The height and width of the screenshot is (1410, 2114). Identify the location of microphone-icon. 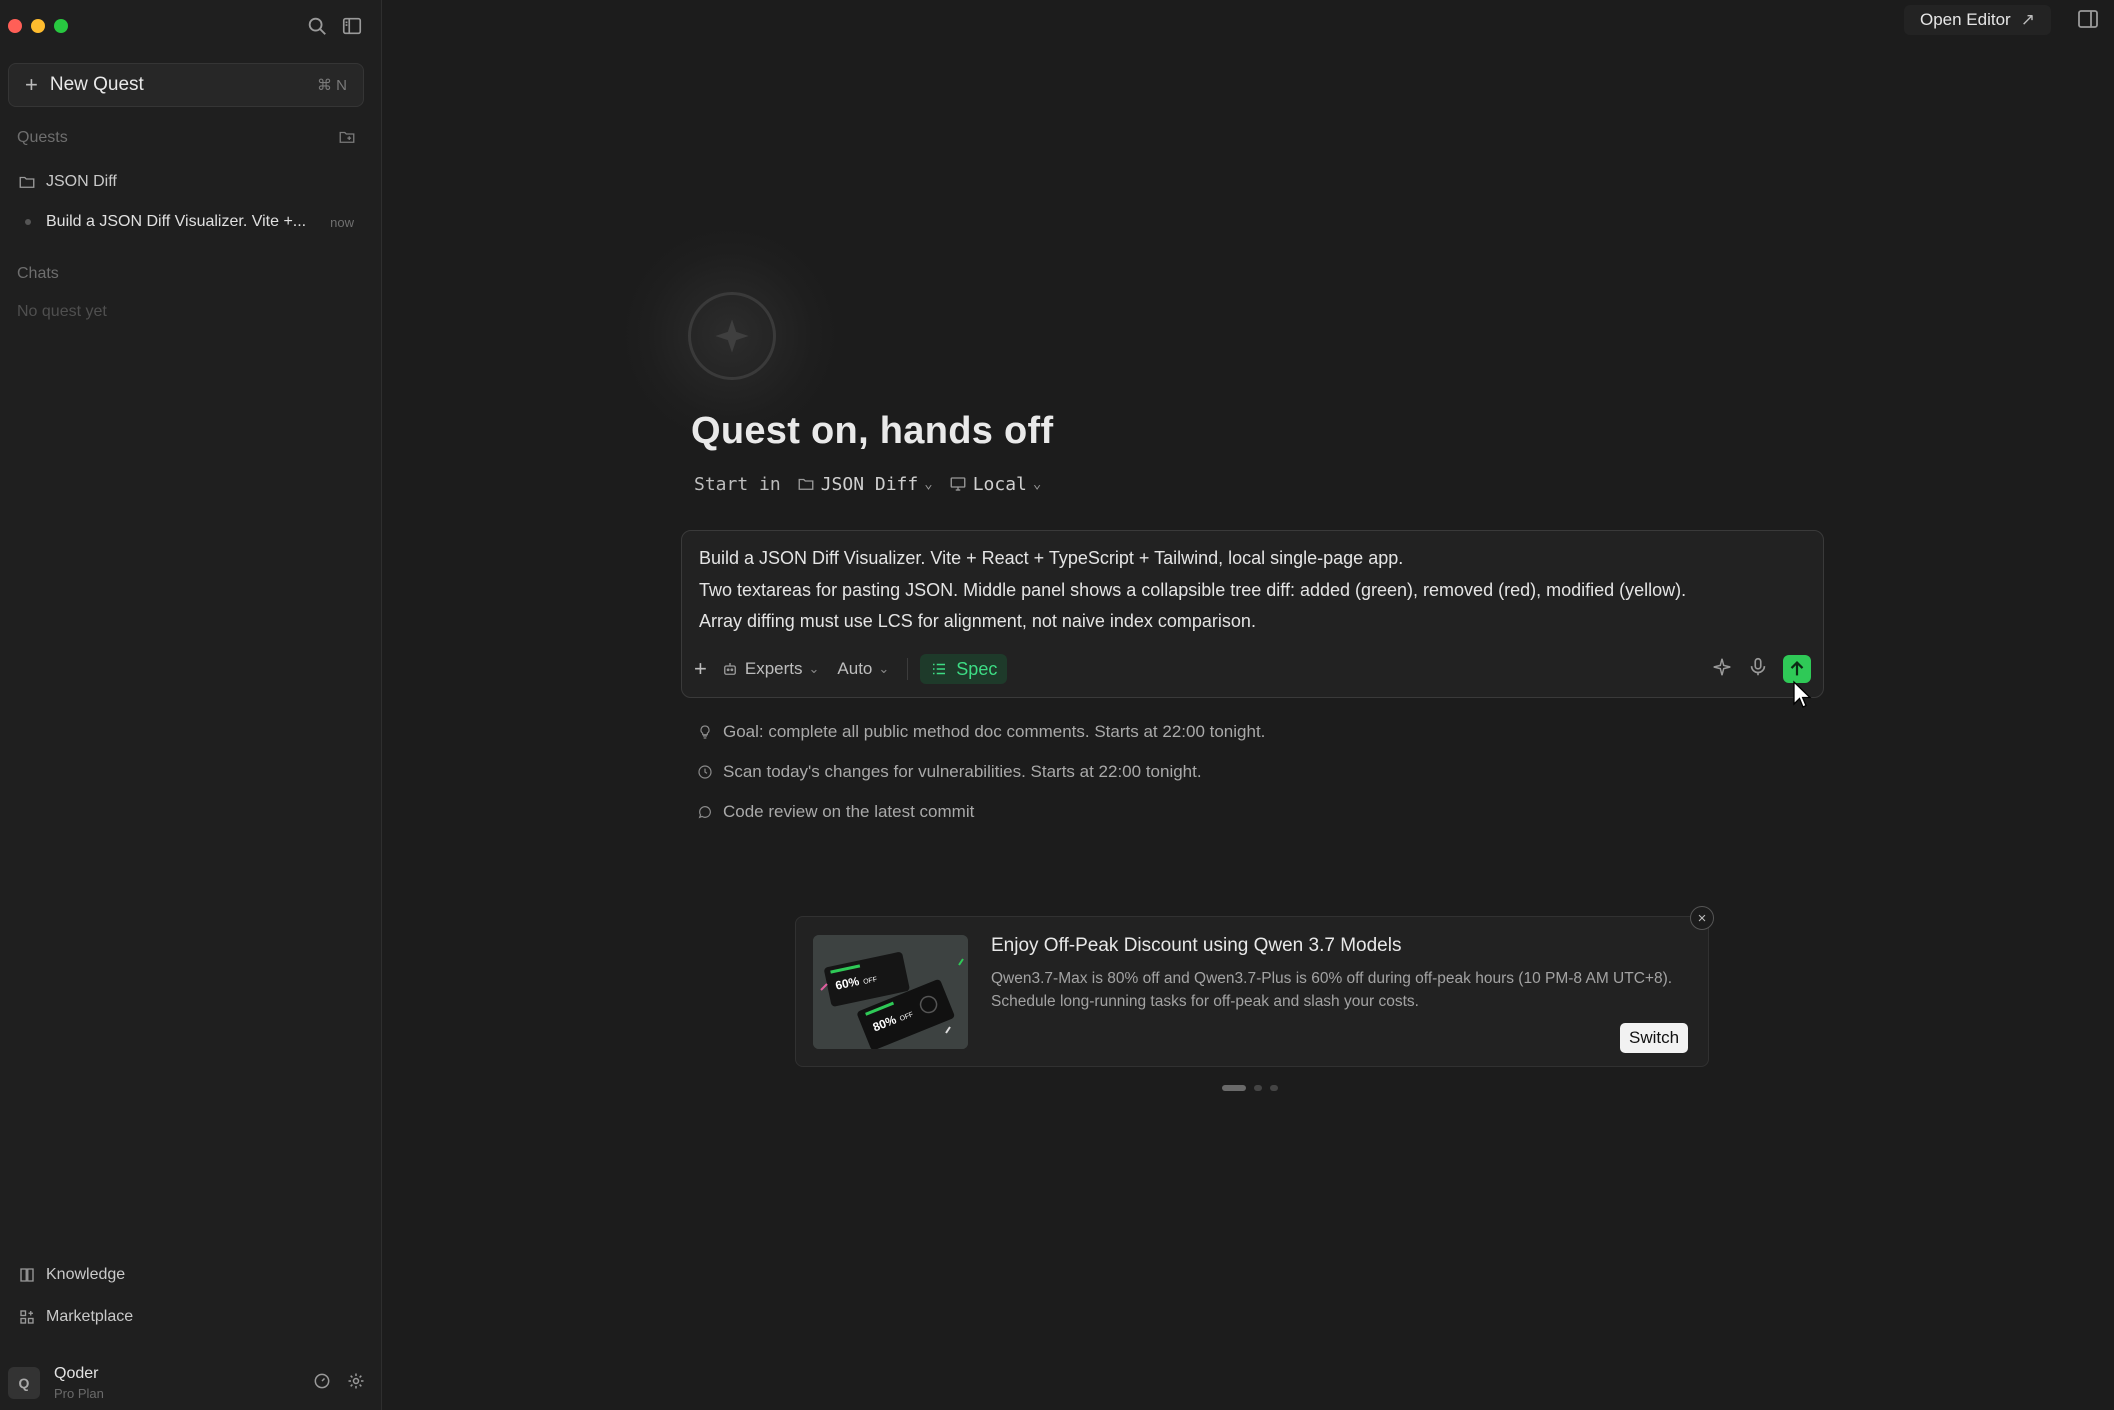
(1758, 669).